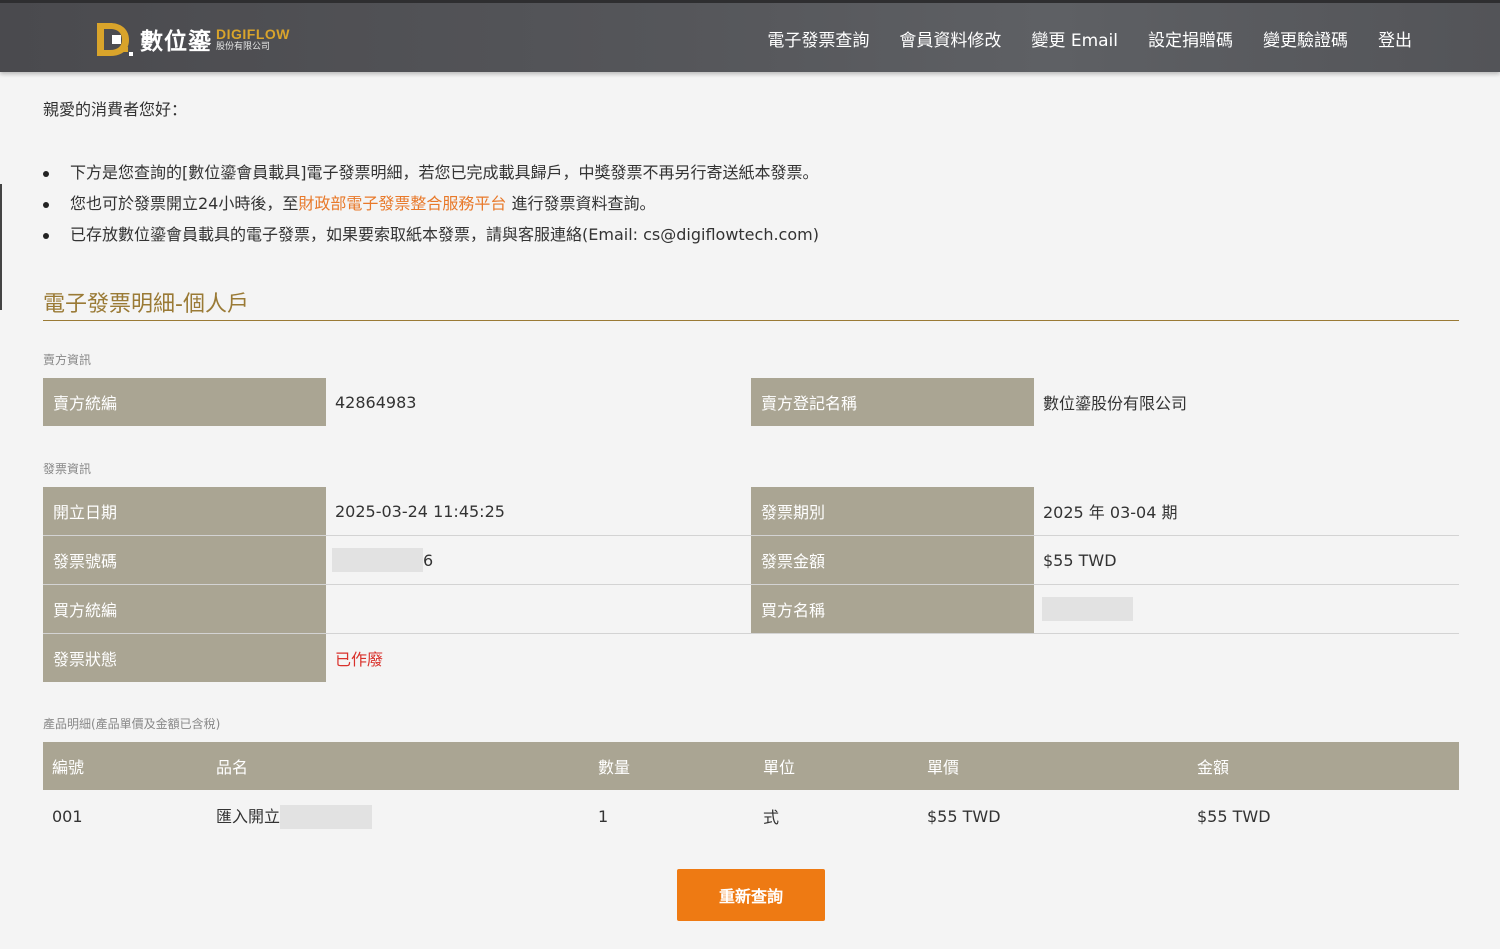 The height and width of the screenshot is (949, 1500). What do you see at coordinates (818, 38) in the screenshot?
I see `nav-invoice-query: 電子發票查詢` at bounding box center [818, 38].